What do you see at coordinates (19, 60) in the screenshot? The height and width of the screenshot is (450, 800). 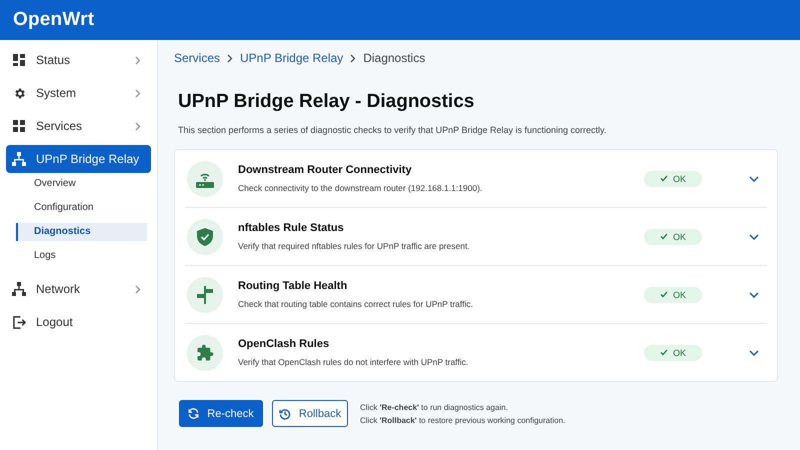 I see `dashboard-icon` at bounding box center [19, 60].